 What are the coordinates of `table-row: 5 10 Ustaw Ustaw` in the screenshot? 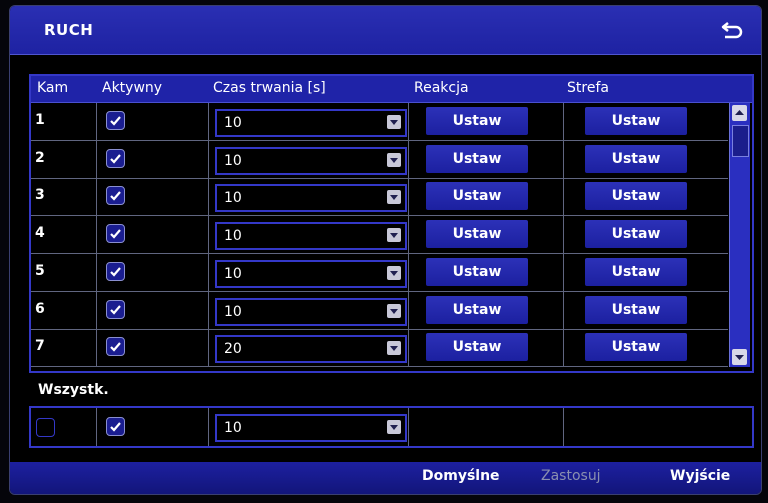 It's located at (379, 272).